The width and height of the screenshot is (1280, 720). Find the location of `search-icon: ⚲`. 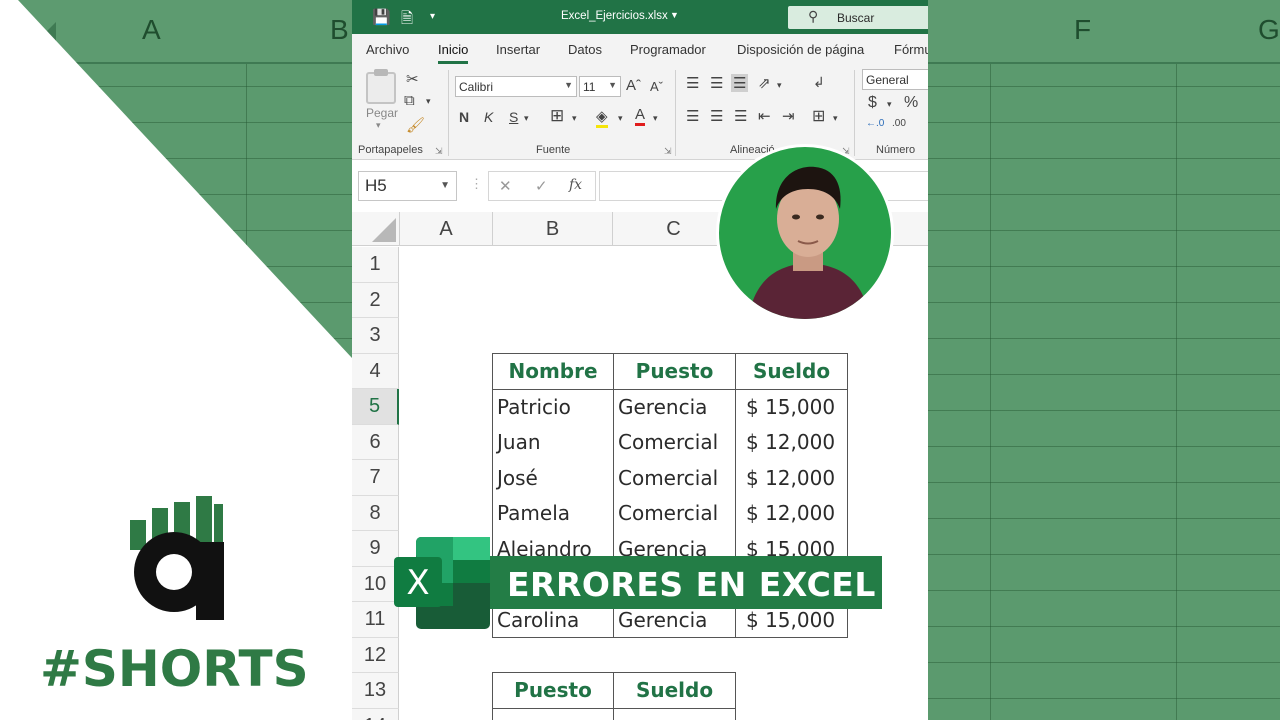

search-icon: ⚲ is located at coordinates (813, 16).